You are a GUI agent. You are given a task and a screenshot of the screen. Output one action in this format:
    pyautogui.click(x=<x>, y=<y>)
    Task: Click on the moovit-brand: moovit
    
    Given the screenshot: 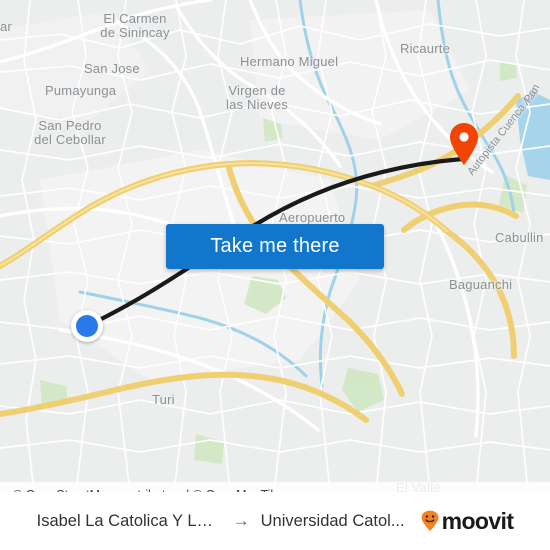 What is the action you would take?
    pyautogui.click(x=466, y=520)
    